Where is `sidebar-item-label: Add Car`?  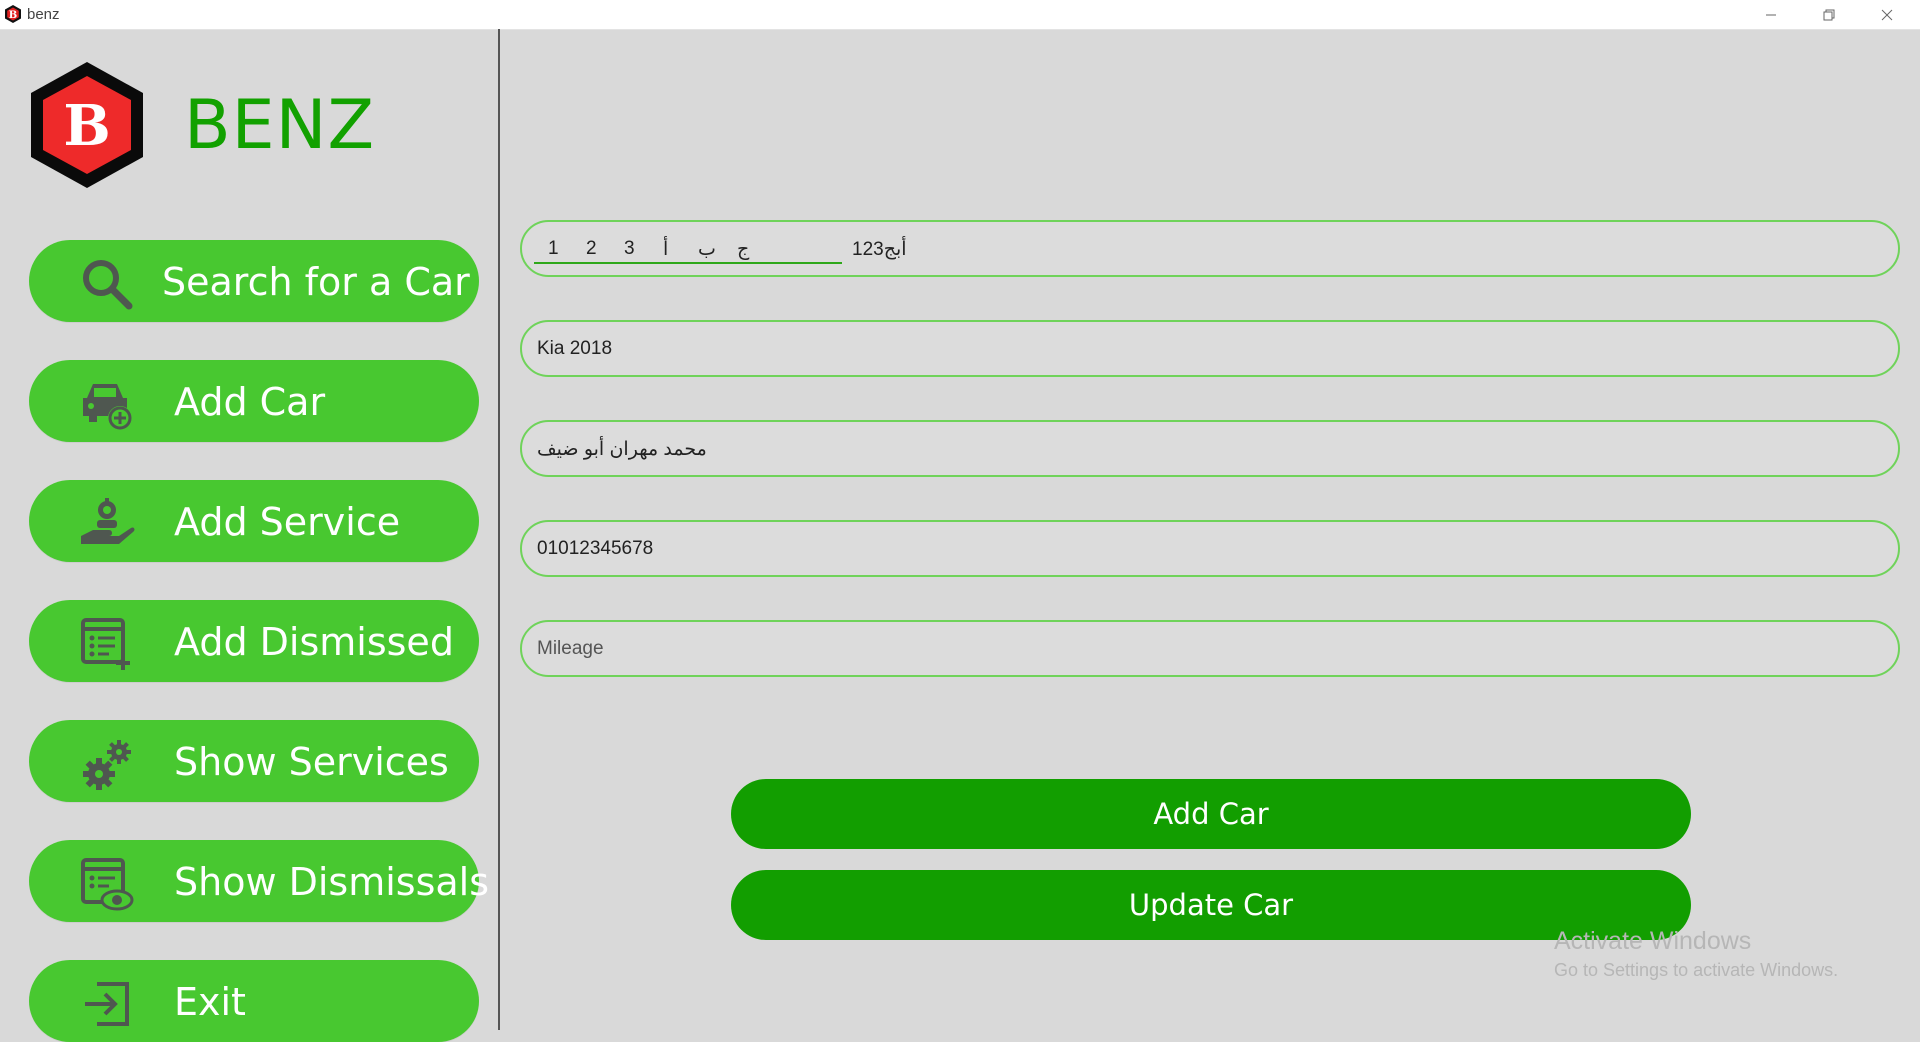 sidebar-item-label: Add Car is located at coordinates (250, 402).